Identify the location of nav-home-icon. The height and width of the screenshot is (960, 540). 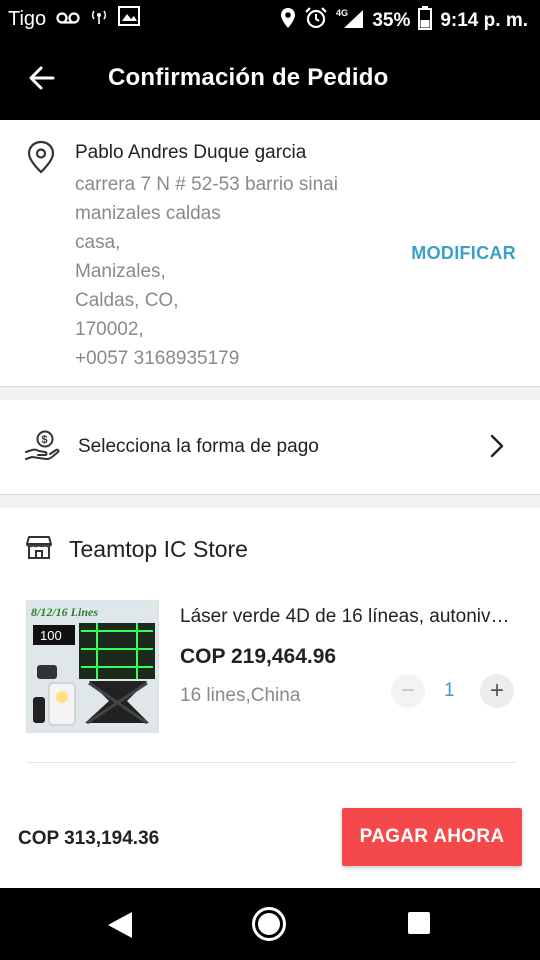
(269, 924).